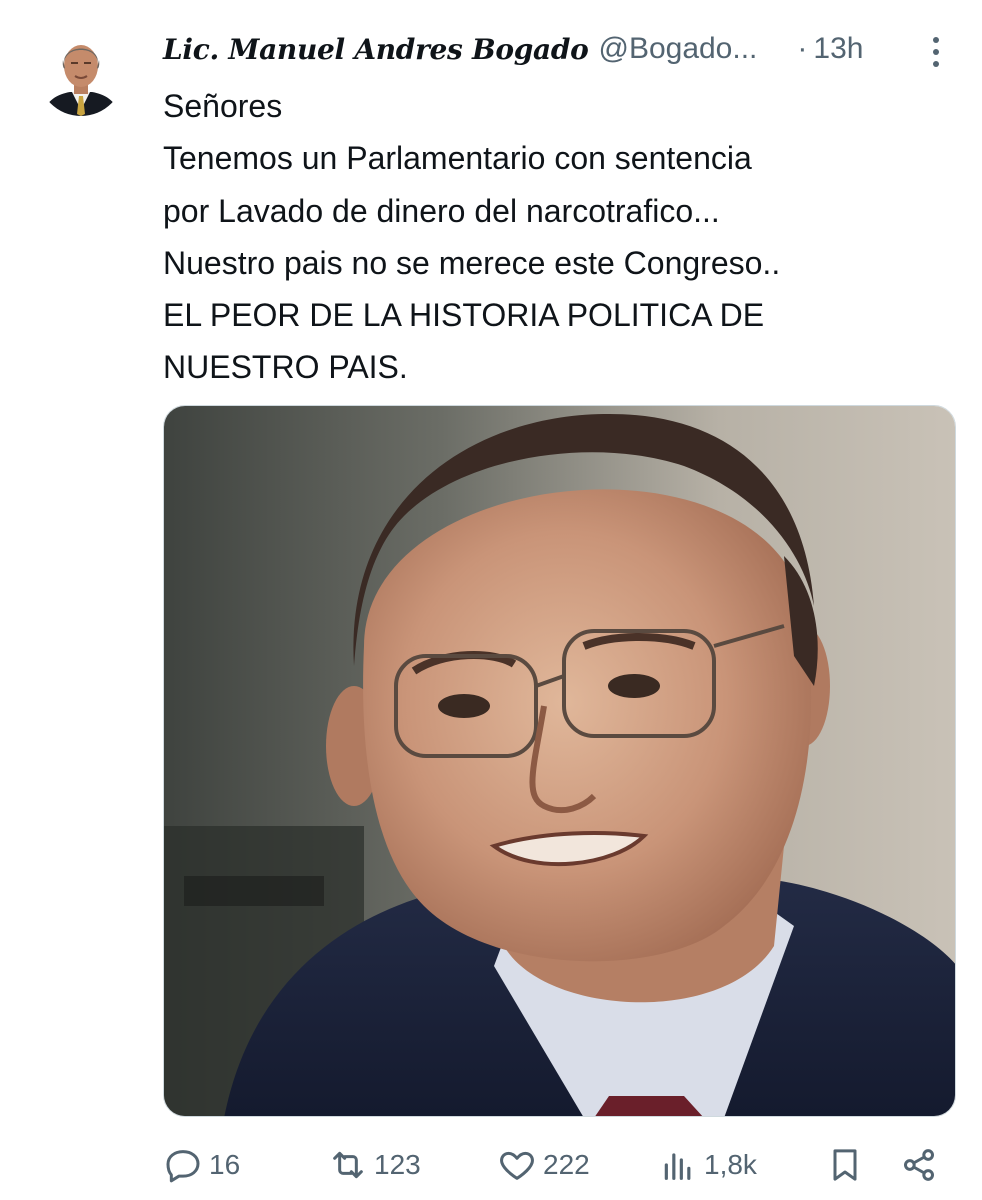  What do you see at coordinates (223, 106) in the screenshot?
I see `tweet-text-line: Señores` at bounding box center [223, 106].